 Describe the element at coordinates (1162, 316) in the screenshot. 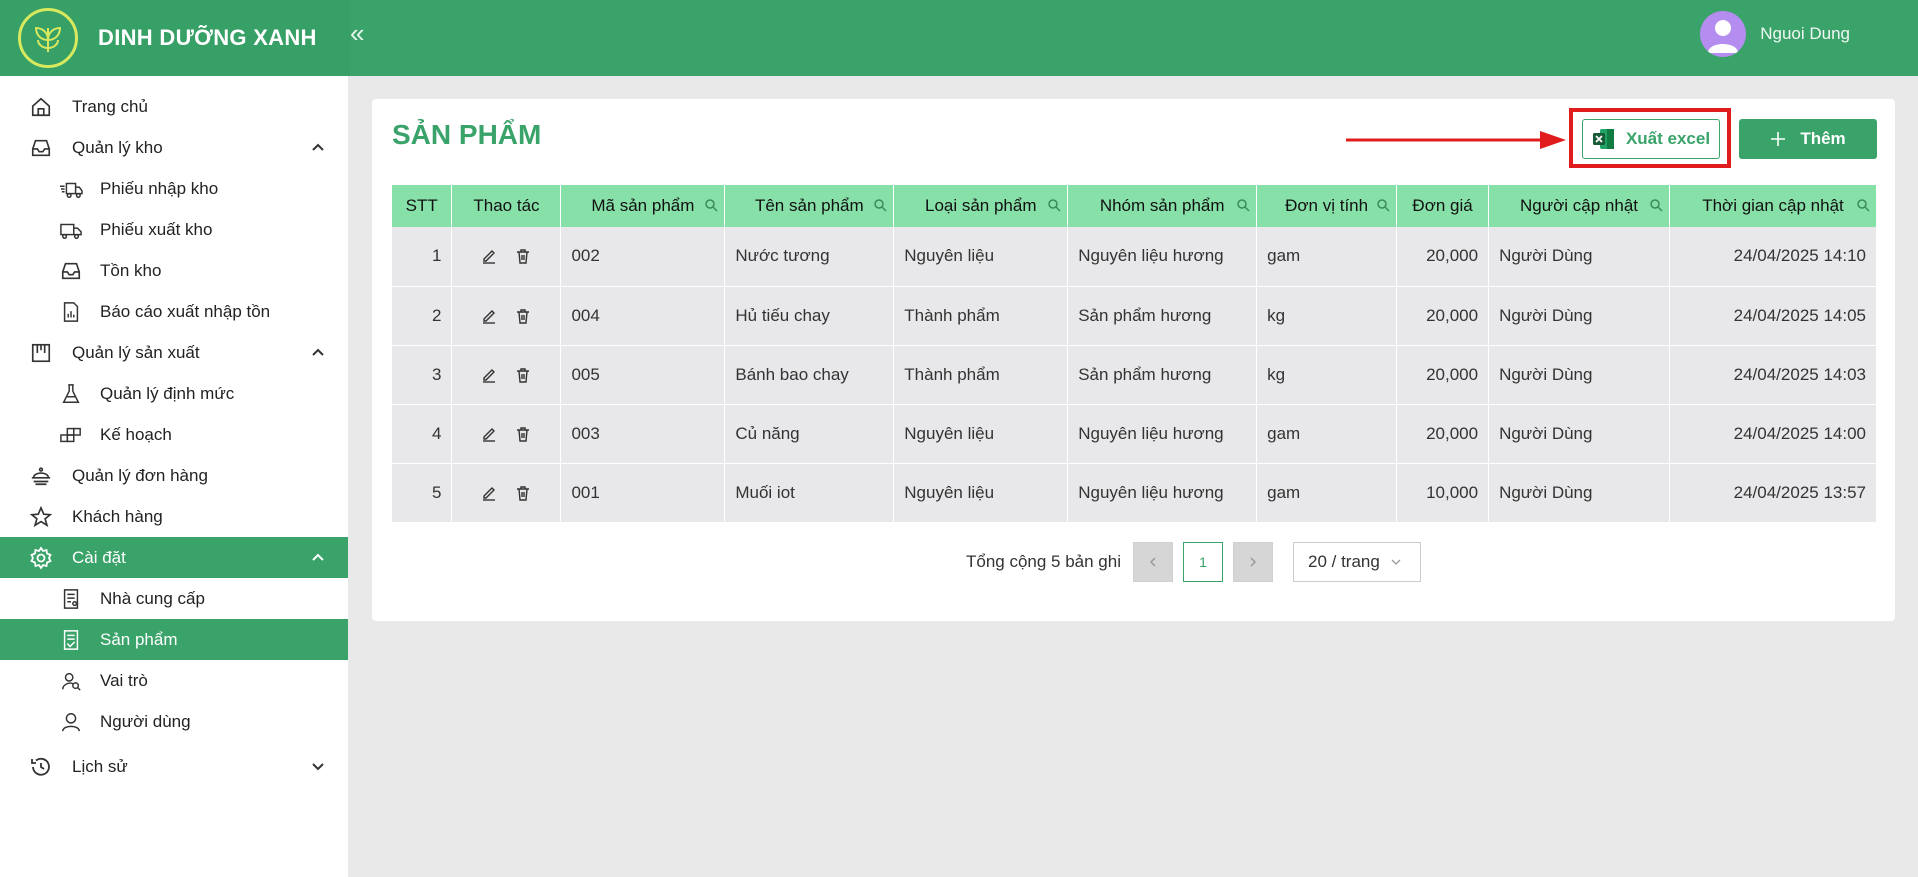

I see `cell-group: Sản phẩm hương` at that location.